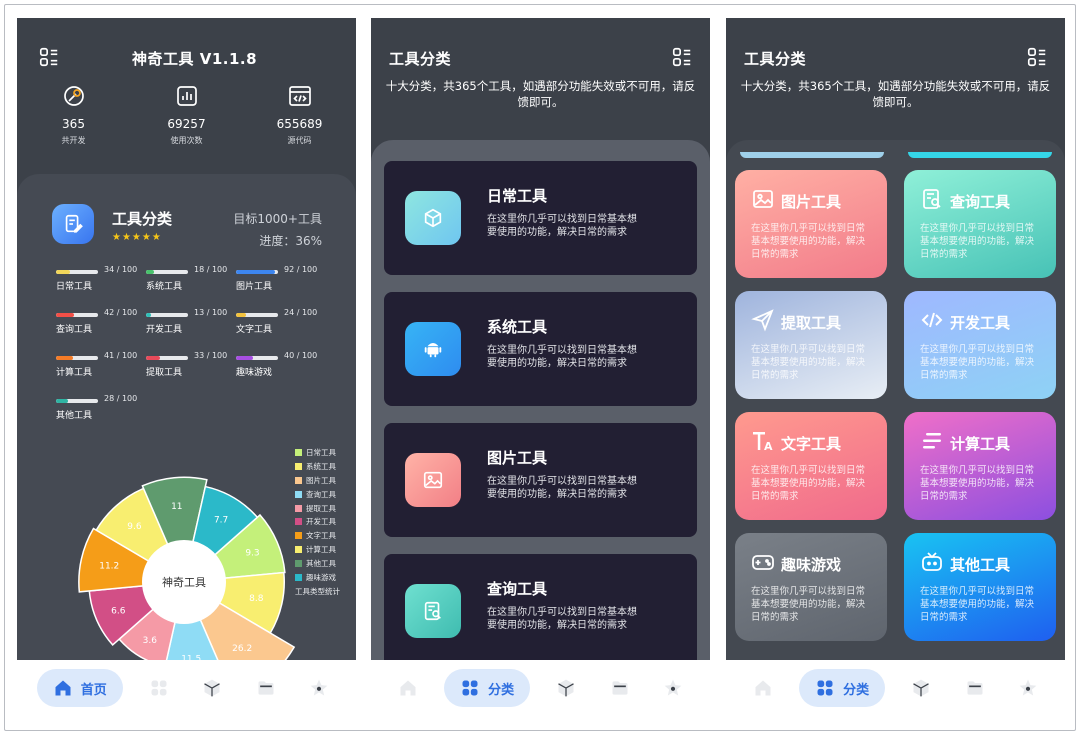 The image size is (1080, 735). I want to click on chart-icon, so click(187, 99).